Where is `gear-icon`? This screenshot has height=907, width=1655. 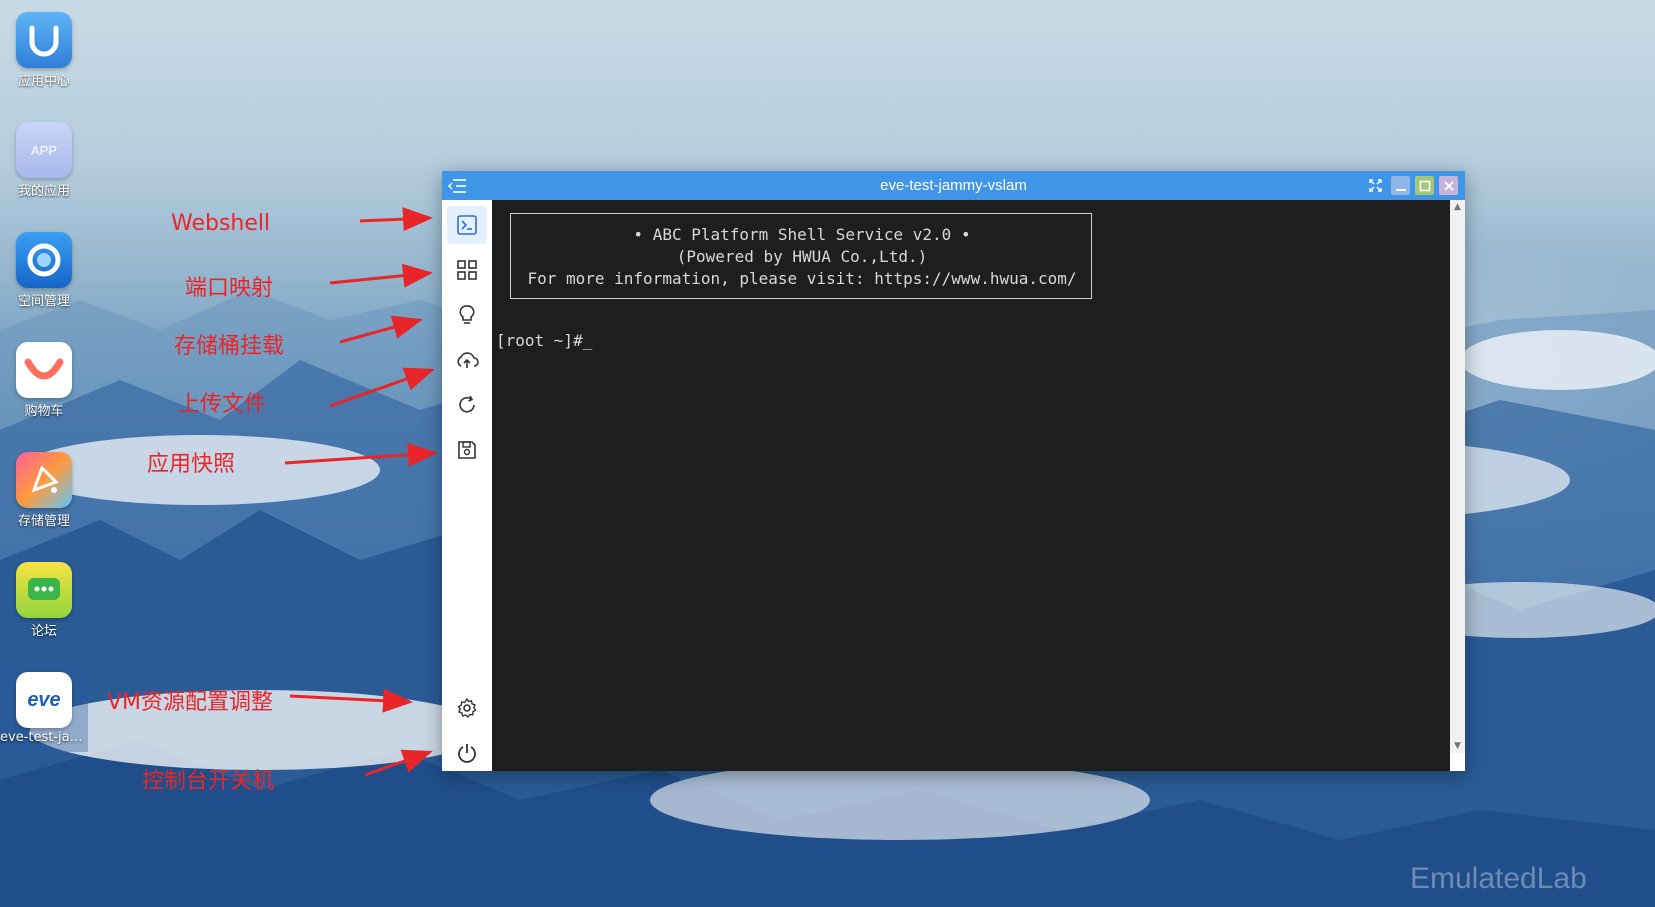 gear-icon is located at coordinates (467, 708).